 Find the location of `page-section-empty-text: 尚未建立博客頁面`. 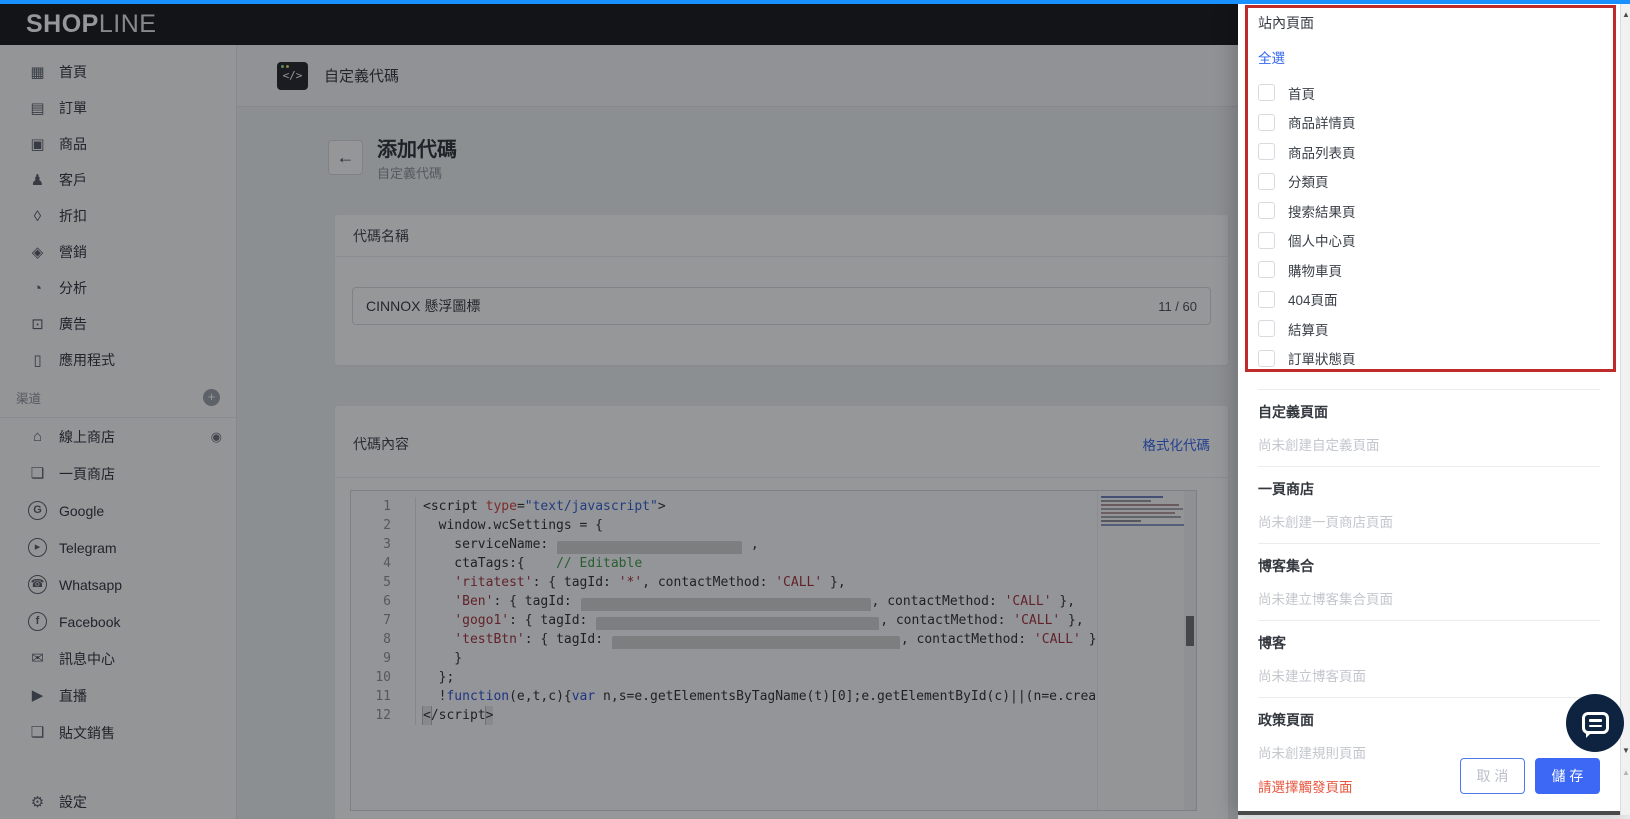

page-section-empty-text: 尚未建立博客頁面 is located at coordinates (1312, 676).